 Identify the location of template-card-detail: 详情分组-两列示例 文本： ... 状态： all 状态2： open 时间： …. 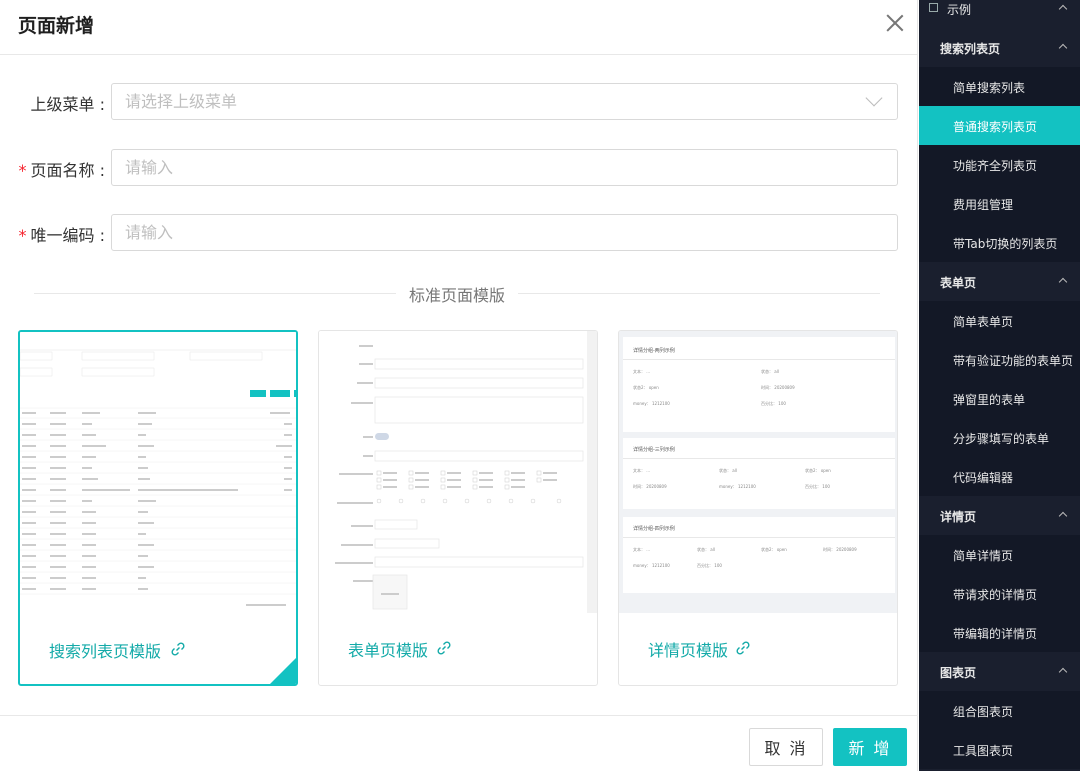
(758, 508).